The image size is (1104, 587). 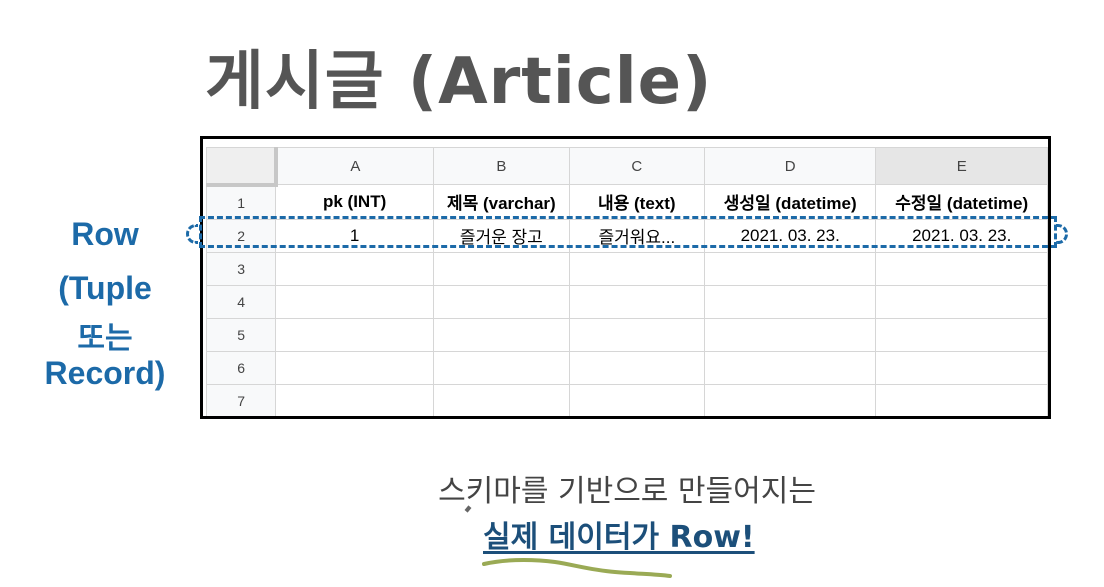 I want to click on table-row: 6, so click(x=626, y=367).